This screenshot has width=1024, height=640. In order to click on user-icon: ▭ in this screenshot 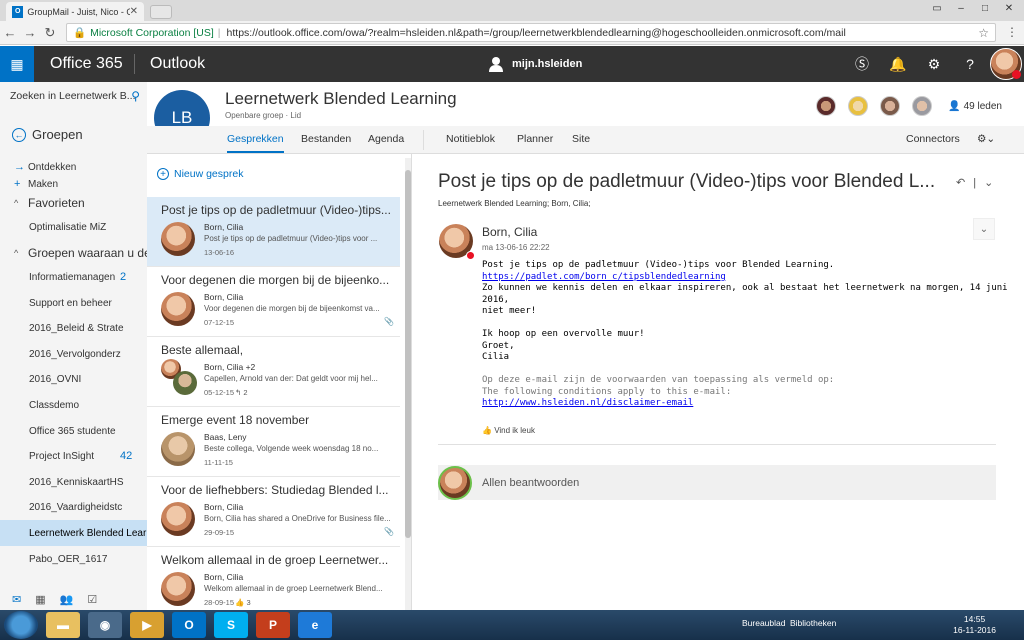, I will do `click(937, 8)`.